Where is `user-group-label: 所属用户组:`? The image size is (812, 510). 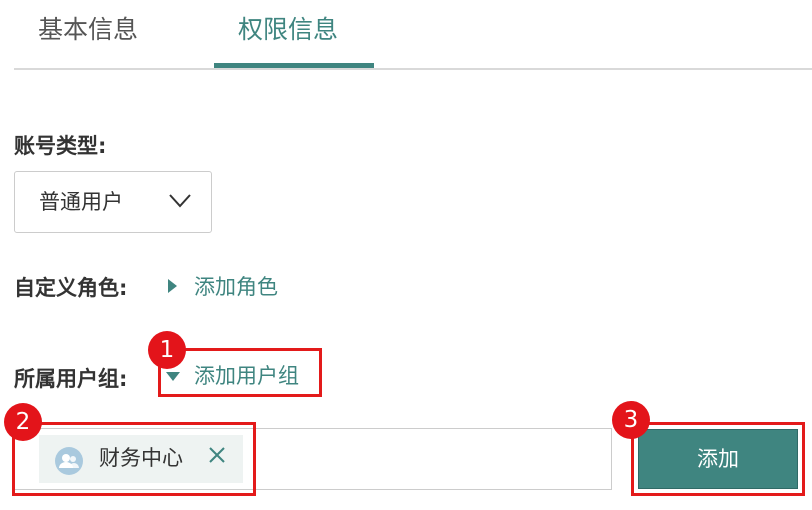
user-group-label: 所属用户组: is located at coordinates (71, 379).